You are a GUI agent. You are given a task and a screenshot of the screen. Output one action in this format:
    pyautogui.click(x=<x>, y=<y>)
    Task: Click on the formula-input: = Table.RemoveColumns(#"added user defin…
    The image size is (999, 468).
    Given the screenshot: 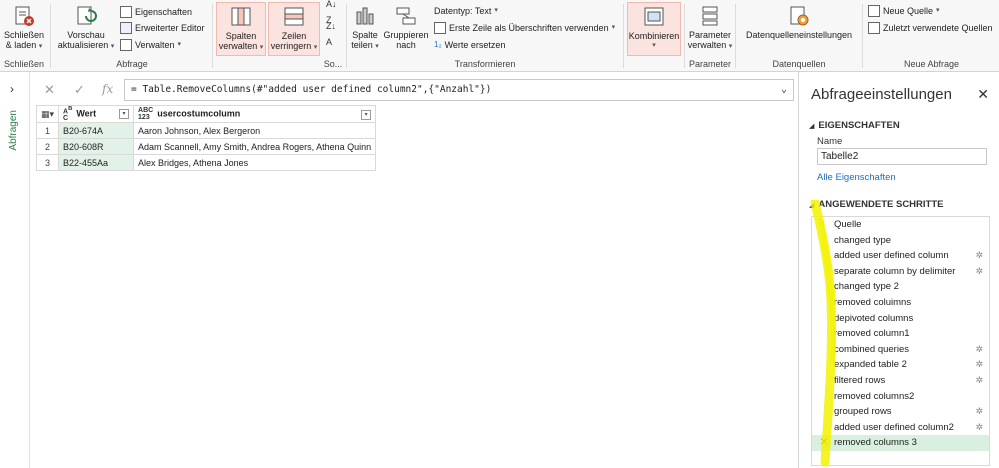 What is the action you would take?
    pyautogui.click(x=459, y=90)
    